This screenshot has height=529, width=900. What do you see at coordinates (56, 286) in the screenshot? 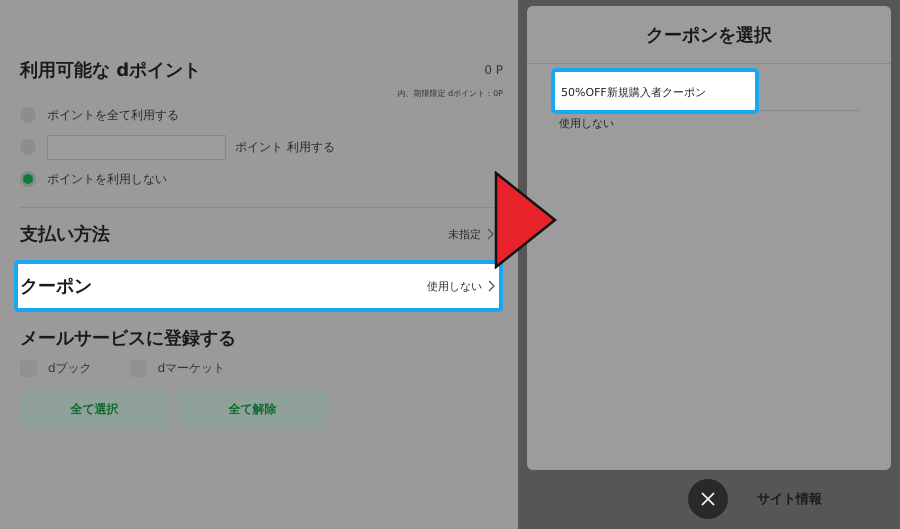
I see `section-title: クーポン` at bounding box center [56, 286].